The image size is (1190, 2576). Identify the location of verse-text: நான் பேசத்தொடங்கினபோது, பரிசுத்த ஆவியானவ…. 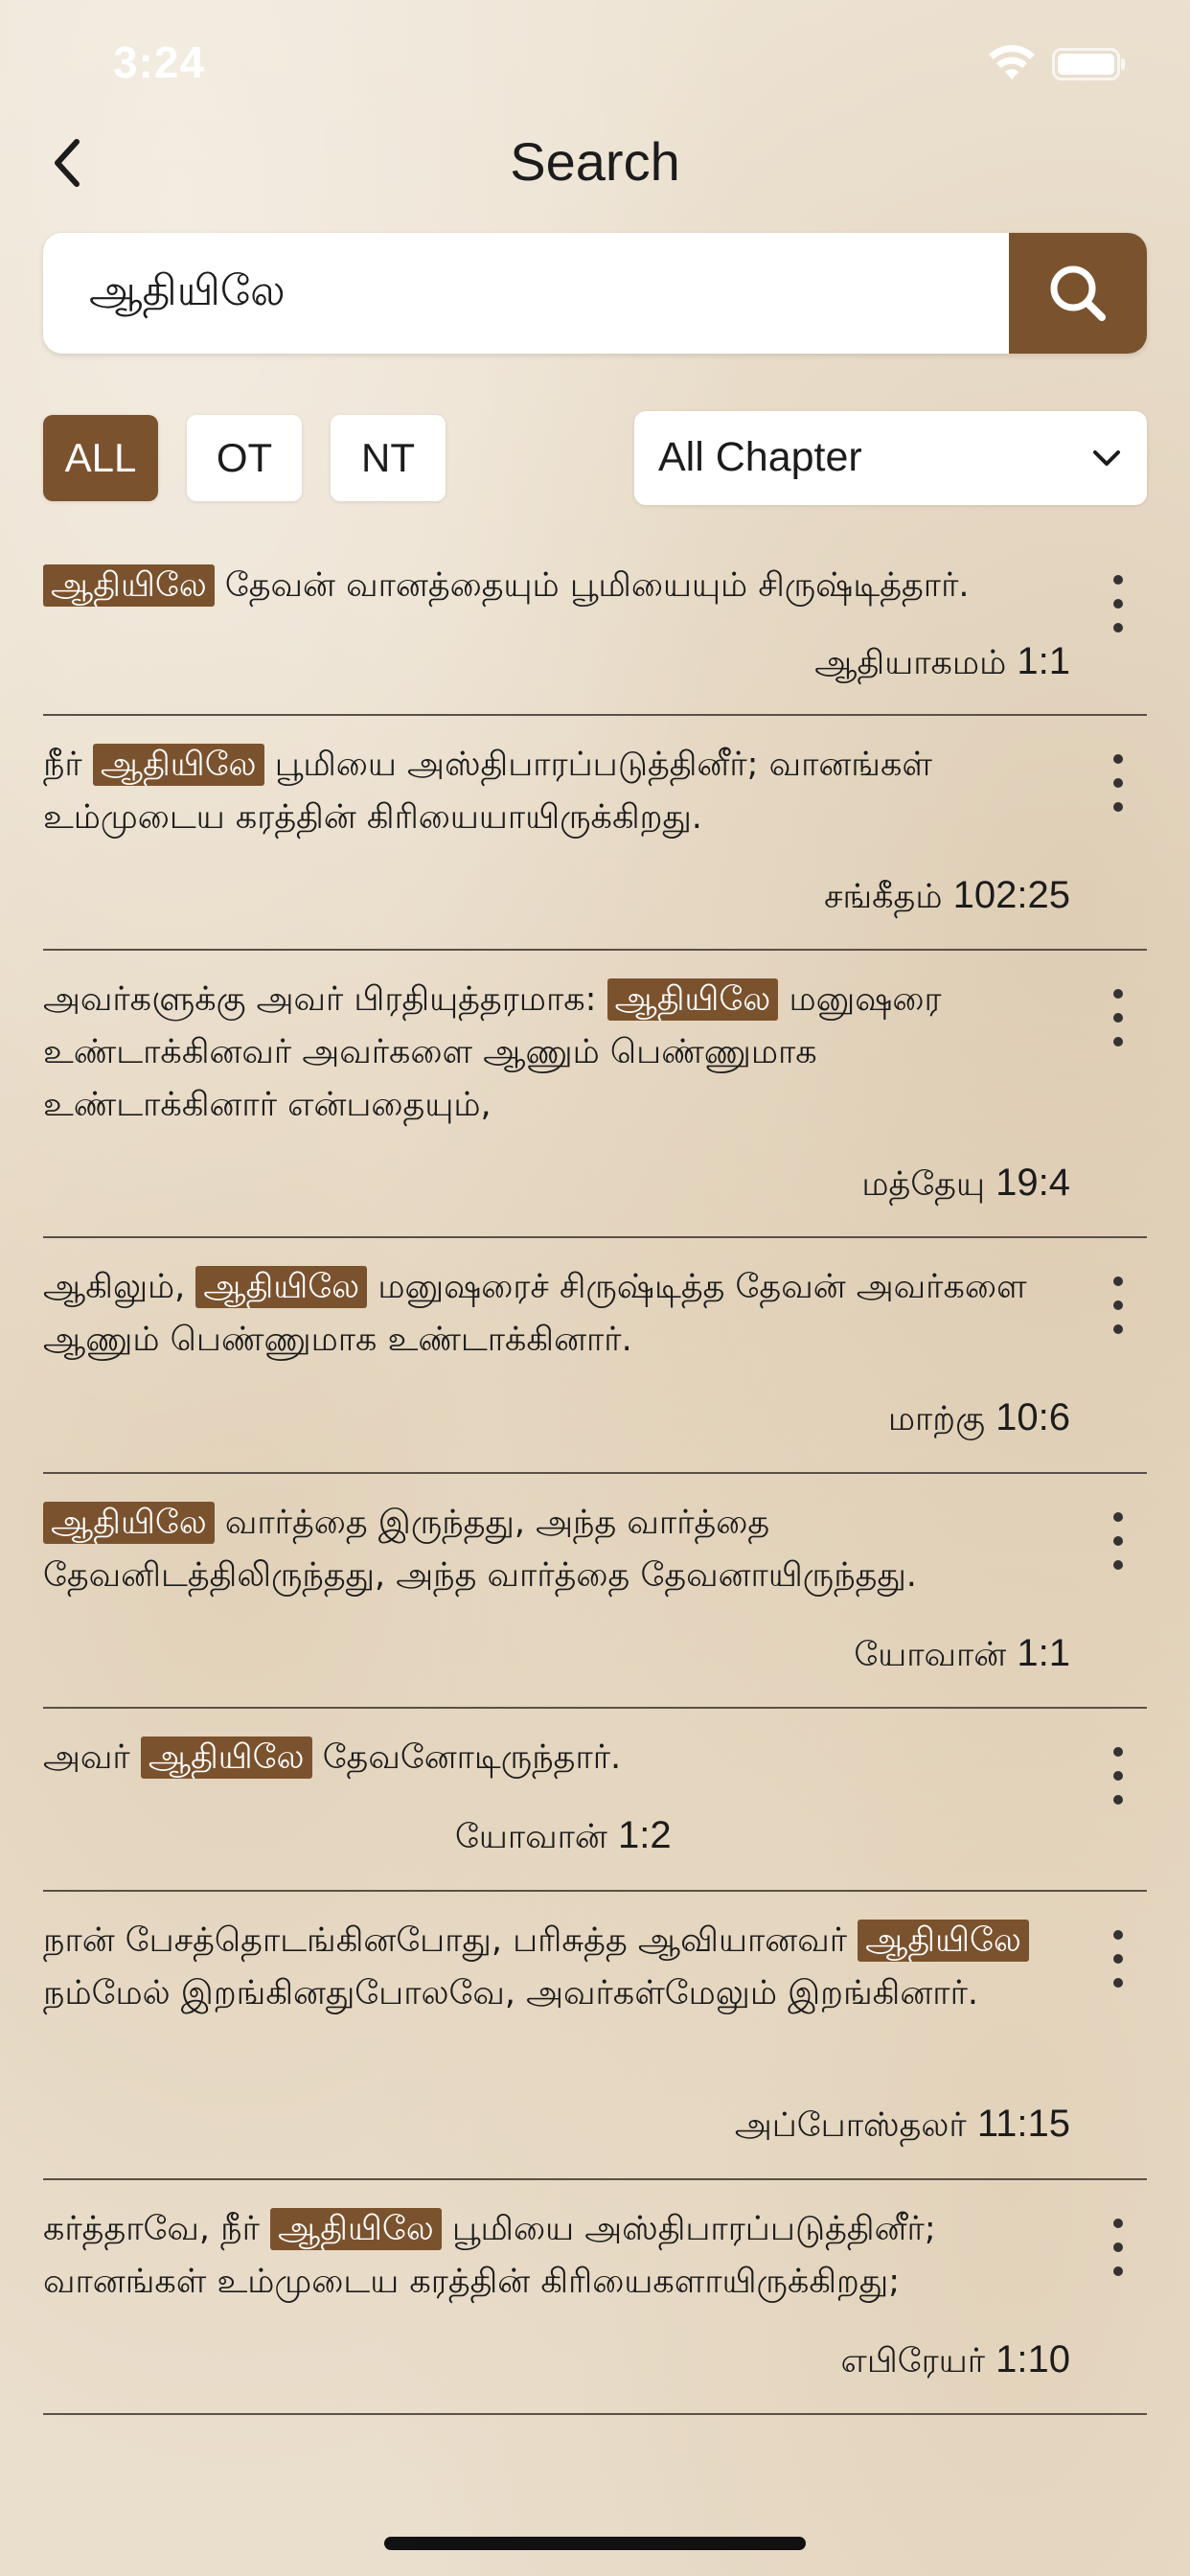
(551, 1967).